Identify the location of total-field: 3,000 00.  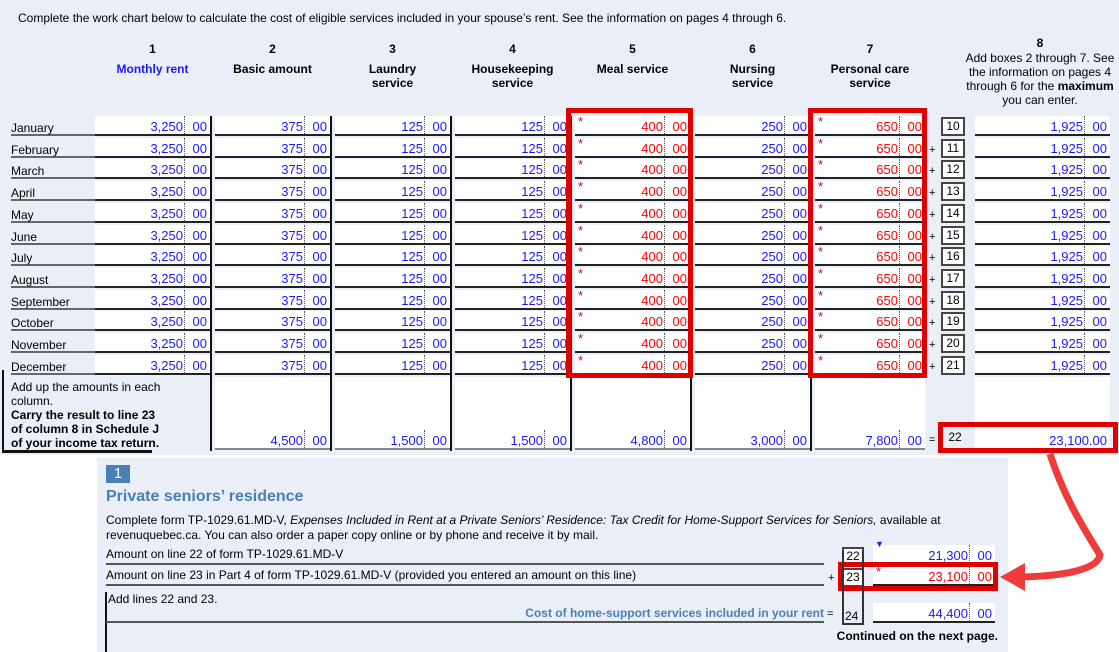
(752, 440).